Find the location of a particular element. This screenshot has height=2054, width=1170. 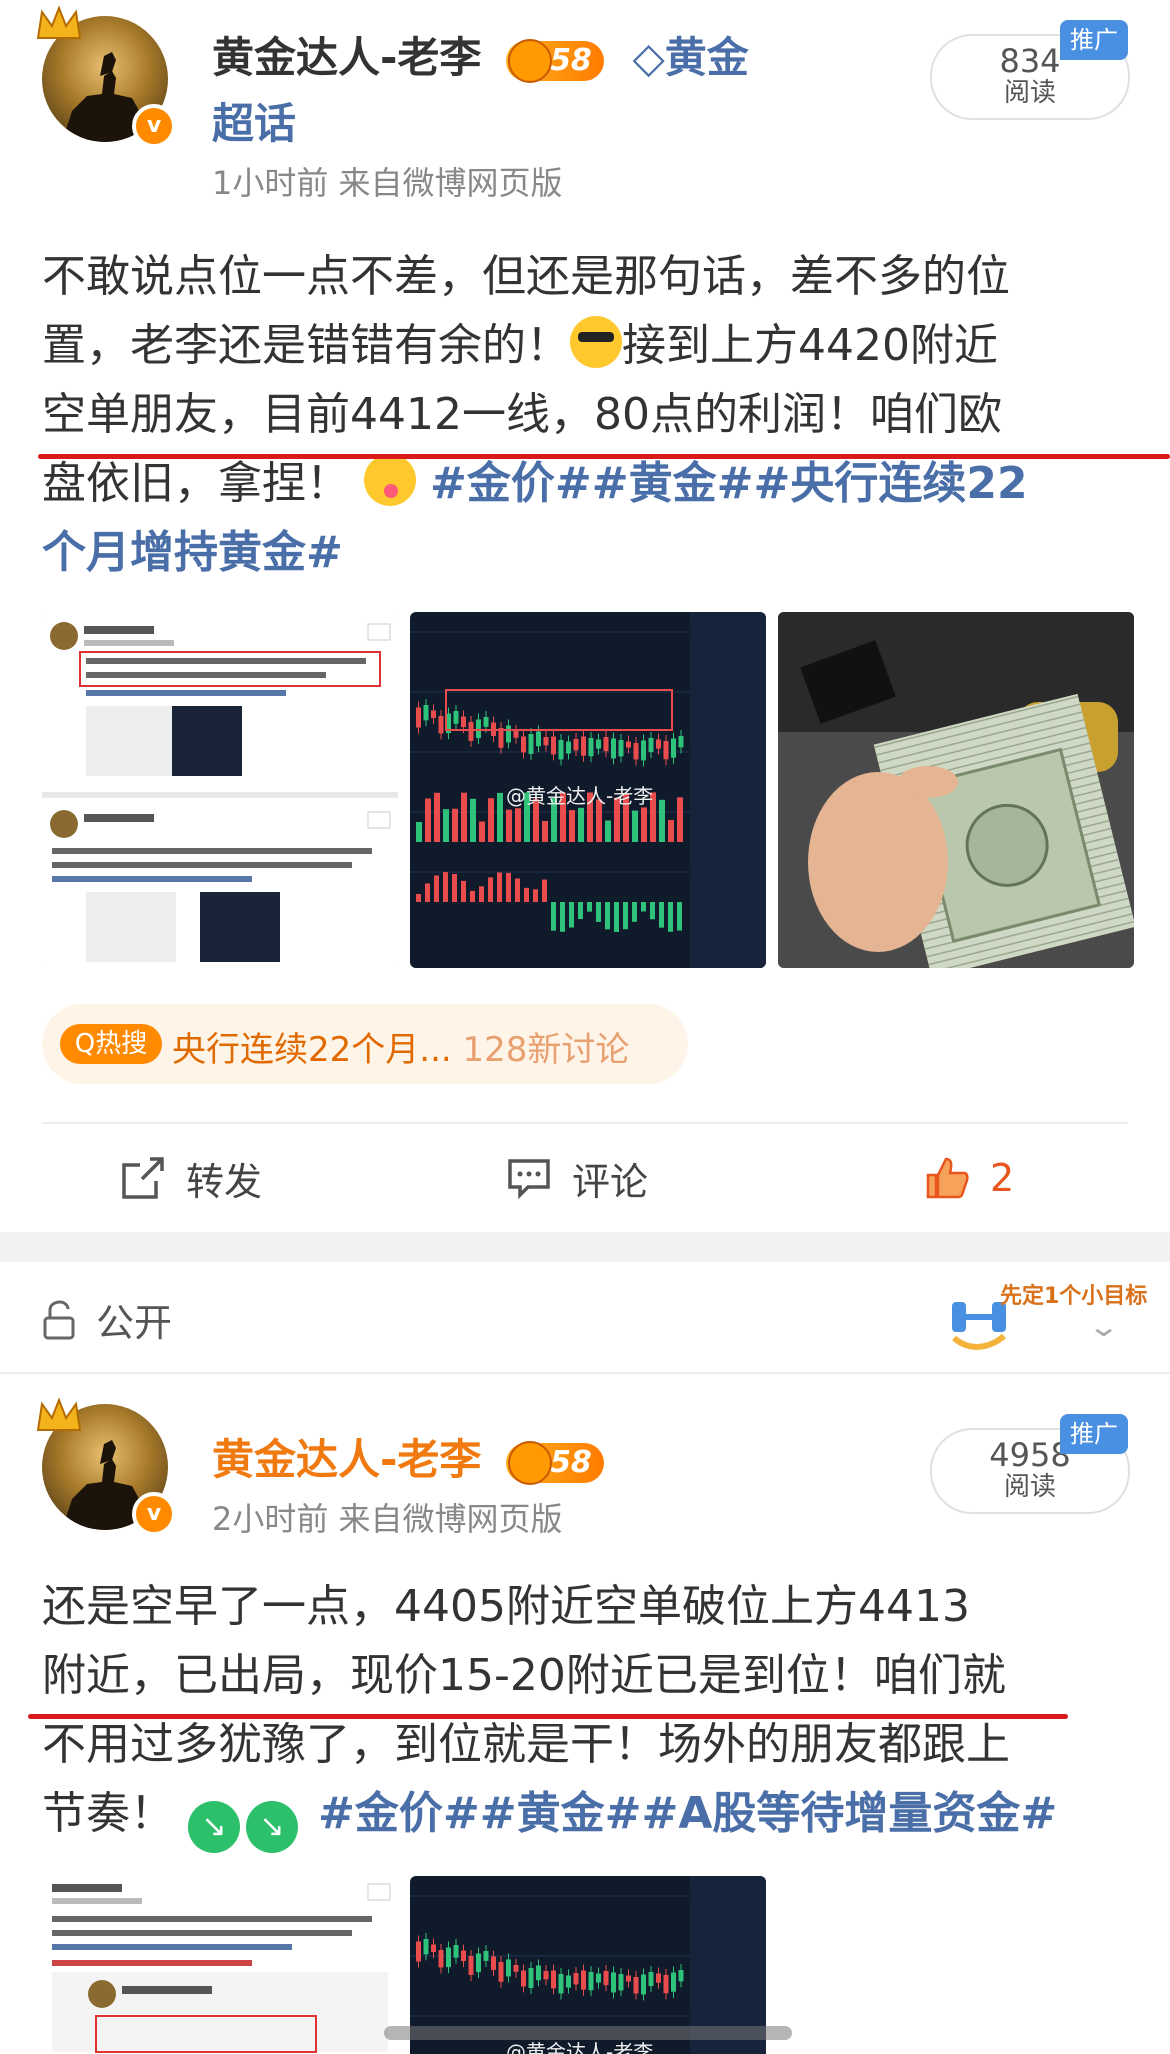

level-number: 58 is located at coordinates (571, 1462).